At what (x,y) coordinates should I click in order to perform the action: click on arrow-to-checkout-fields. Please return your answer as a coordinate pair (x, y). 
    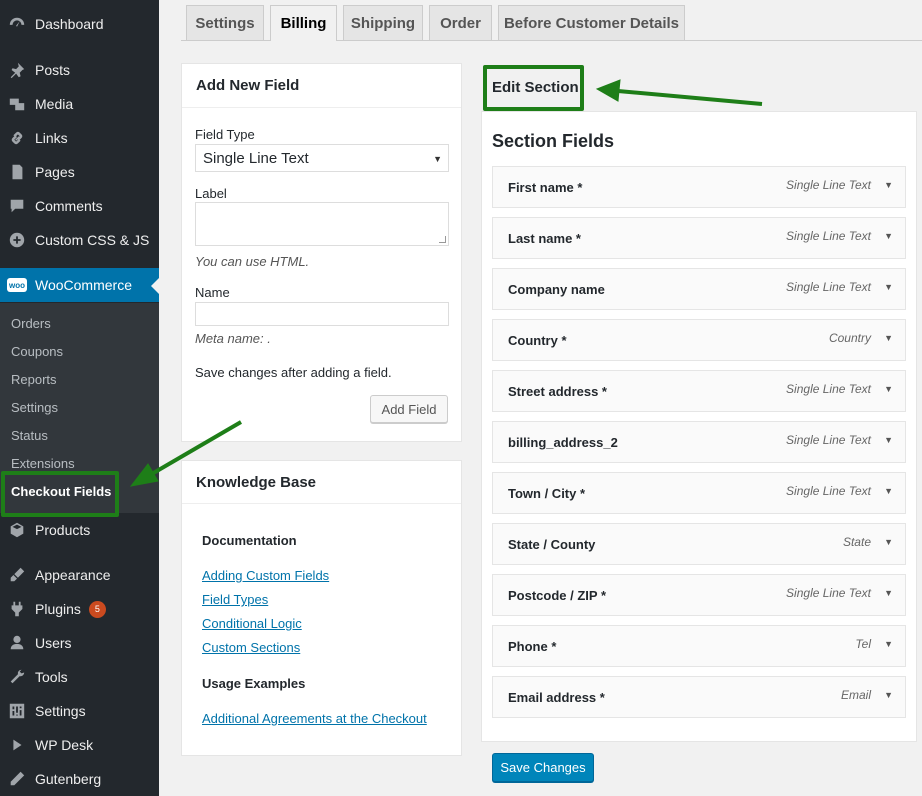
    Looking at the image, I should click on (186, 453).